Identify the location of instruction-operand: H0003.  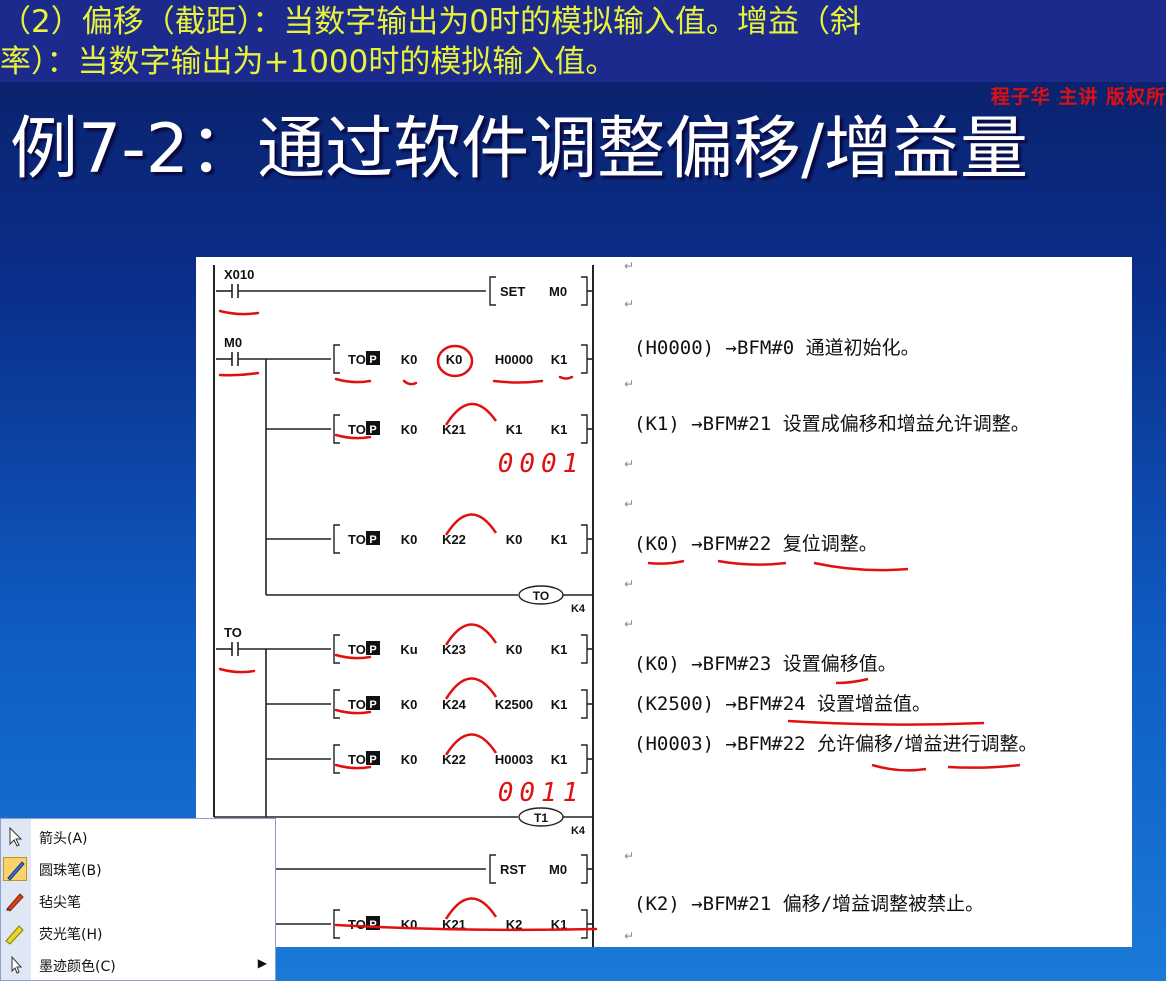
(514, 759).